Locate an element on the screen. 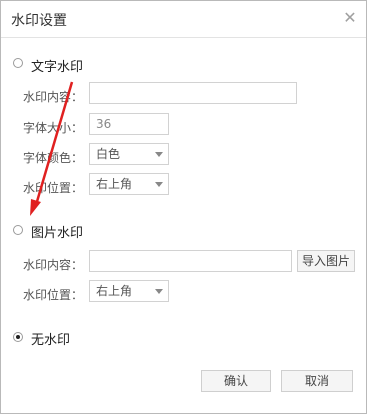  annotation-arrow-line is located at coordinates (54, 143).